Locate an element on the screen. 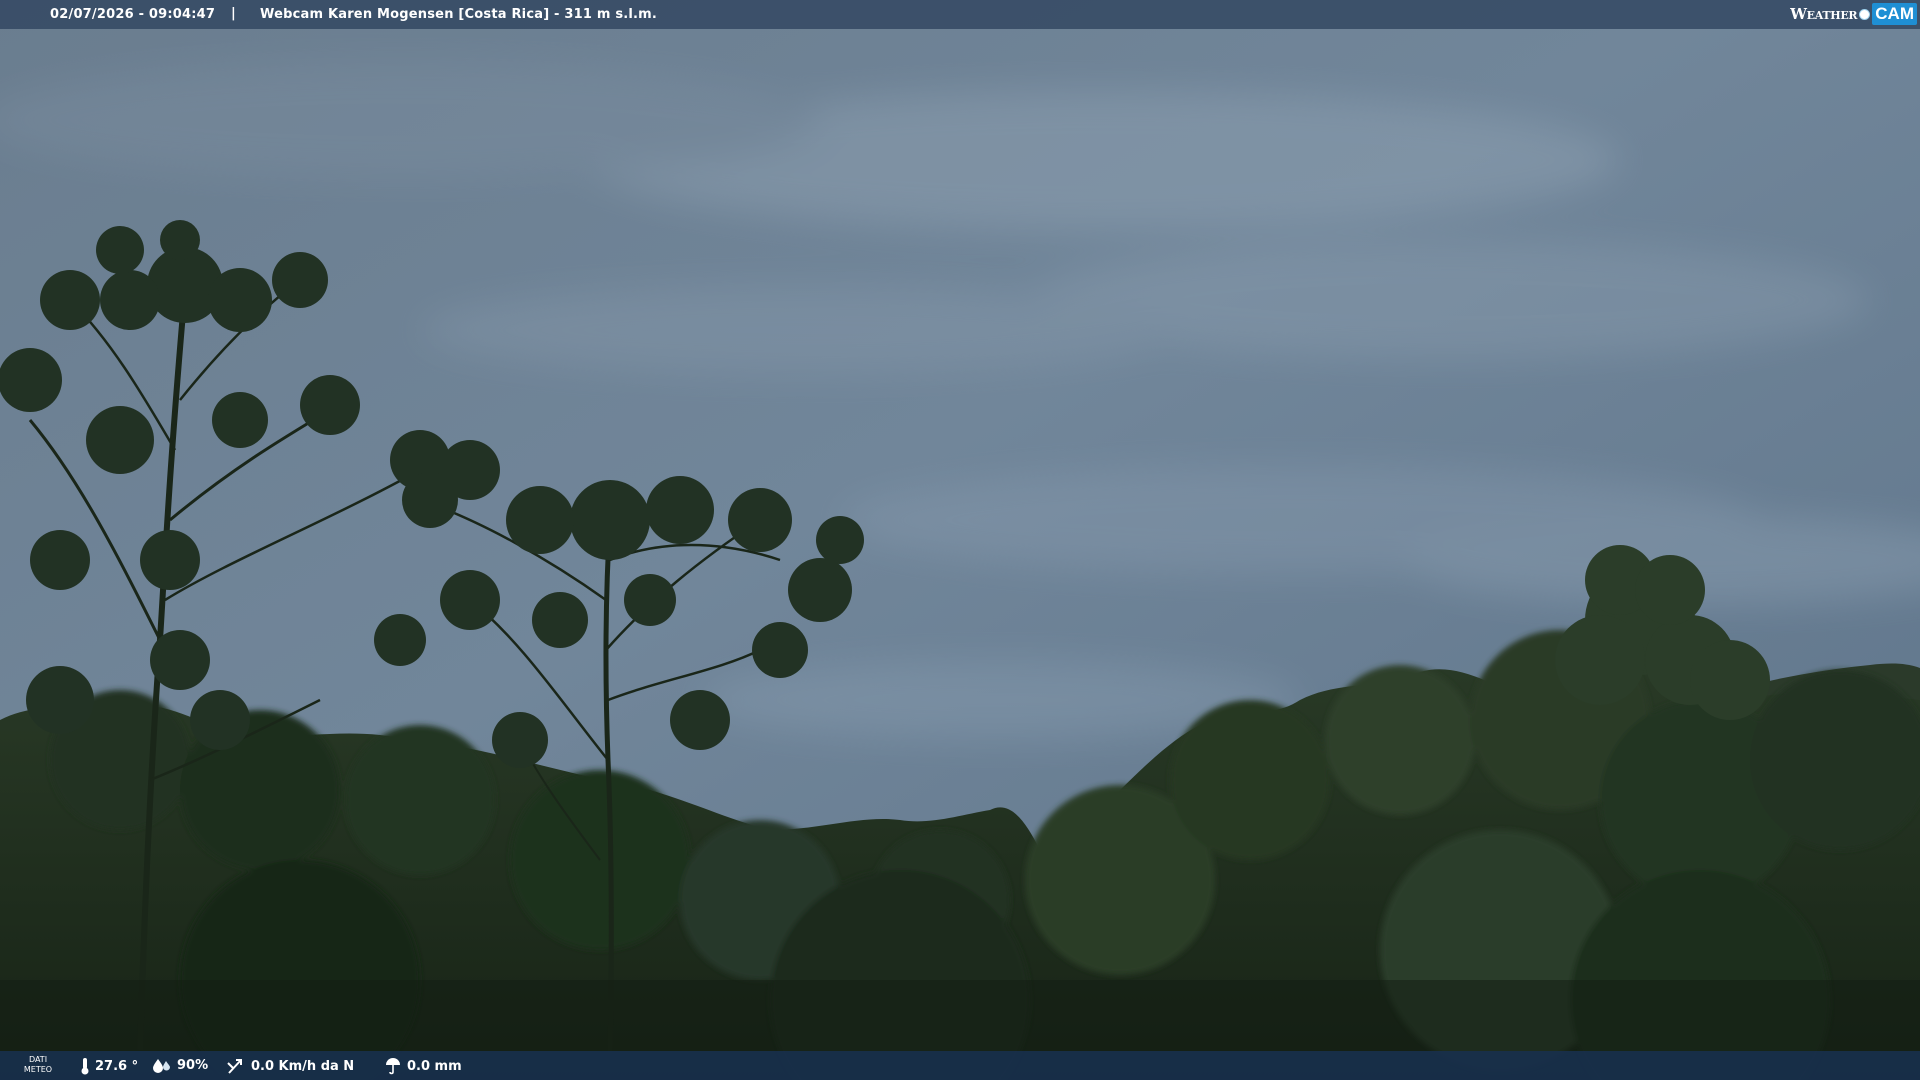 This screenshot has width=1920, height=1080. wind-reading: 0.0 Km/h da N is located at coordinates (290, 1066).